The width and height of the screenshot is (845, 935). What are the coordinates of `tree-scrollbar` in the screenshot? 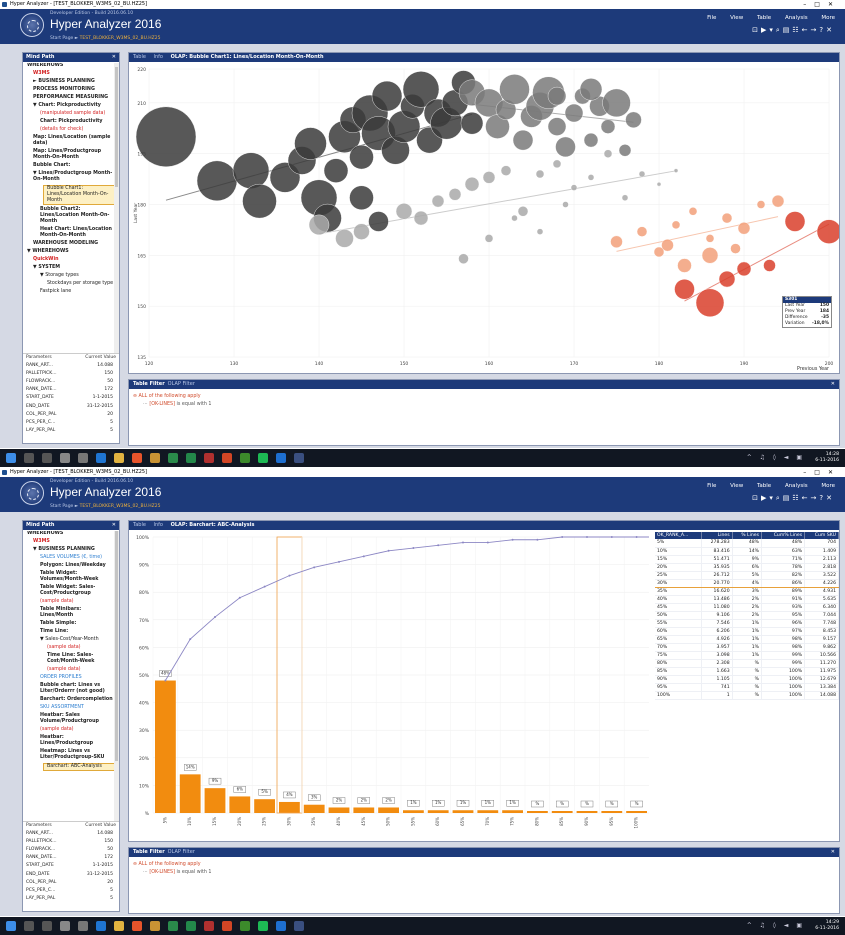 It's located at (116, 676).